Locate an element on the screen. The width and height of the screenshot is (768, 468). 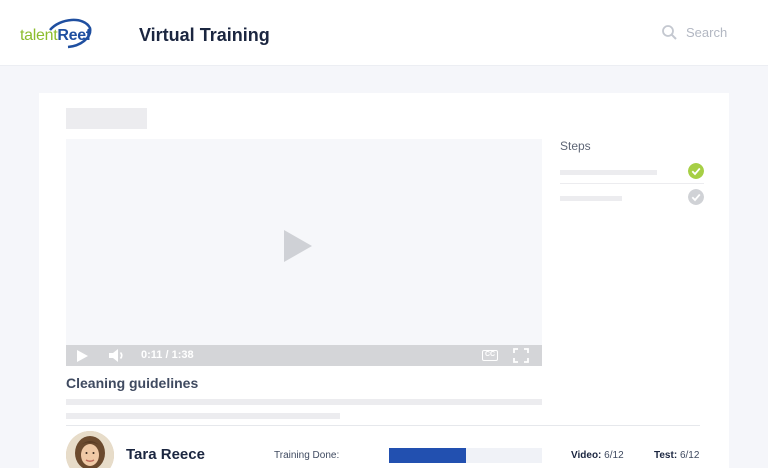
video-time: 0:11 / 1:38 is located at coordinates (167, 355).